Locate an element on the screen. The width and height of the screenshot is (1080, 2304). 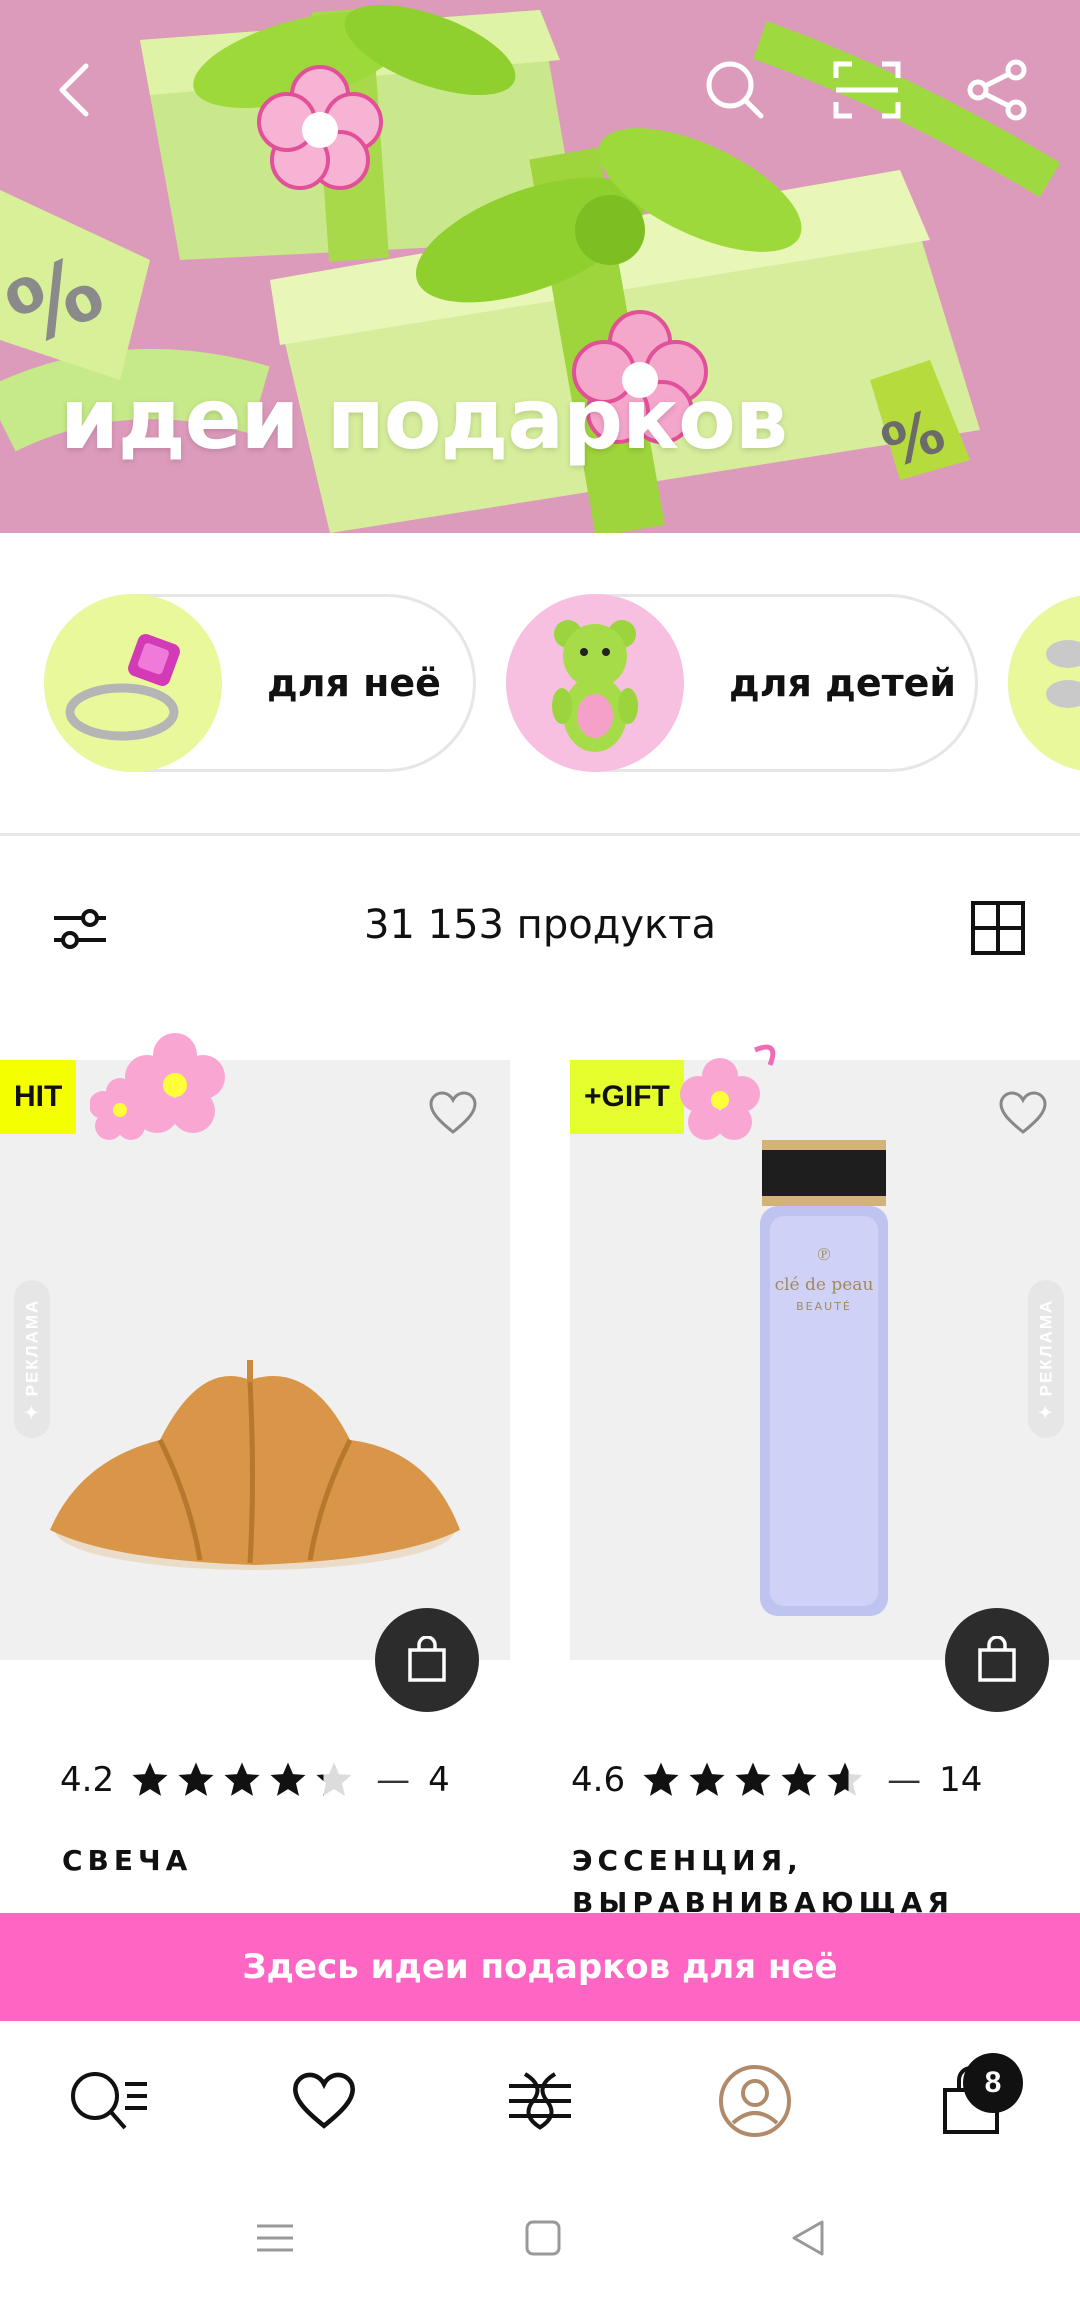
menu-lines-icon is located at coordinates (275, 2238).